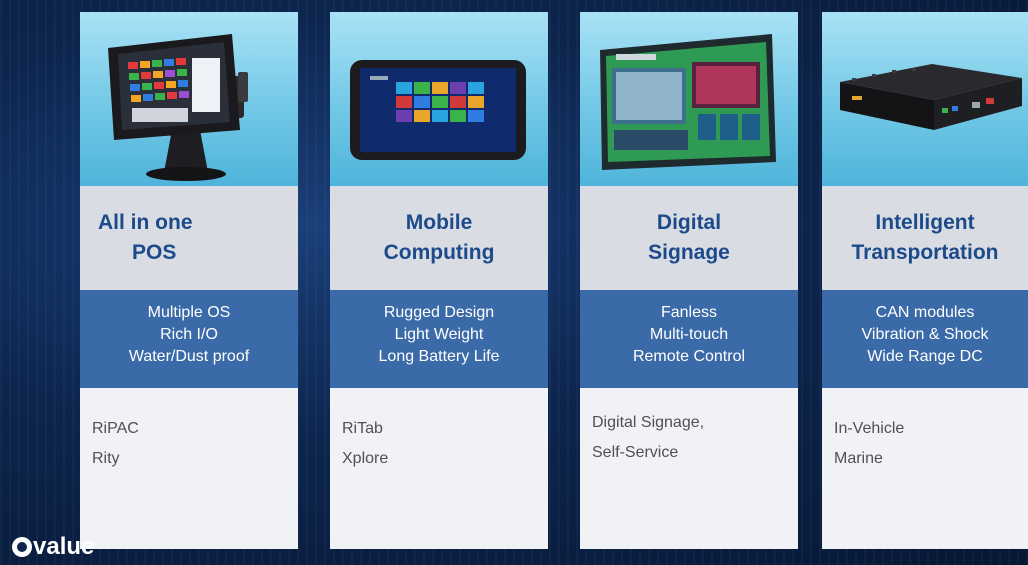 This screenshot has height=565, width=1028. What do you see at coordinates (925, 222) in the screenshot?
I see `category-title-line: Intelligent` at bounding box center [925, 222].